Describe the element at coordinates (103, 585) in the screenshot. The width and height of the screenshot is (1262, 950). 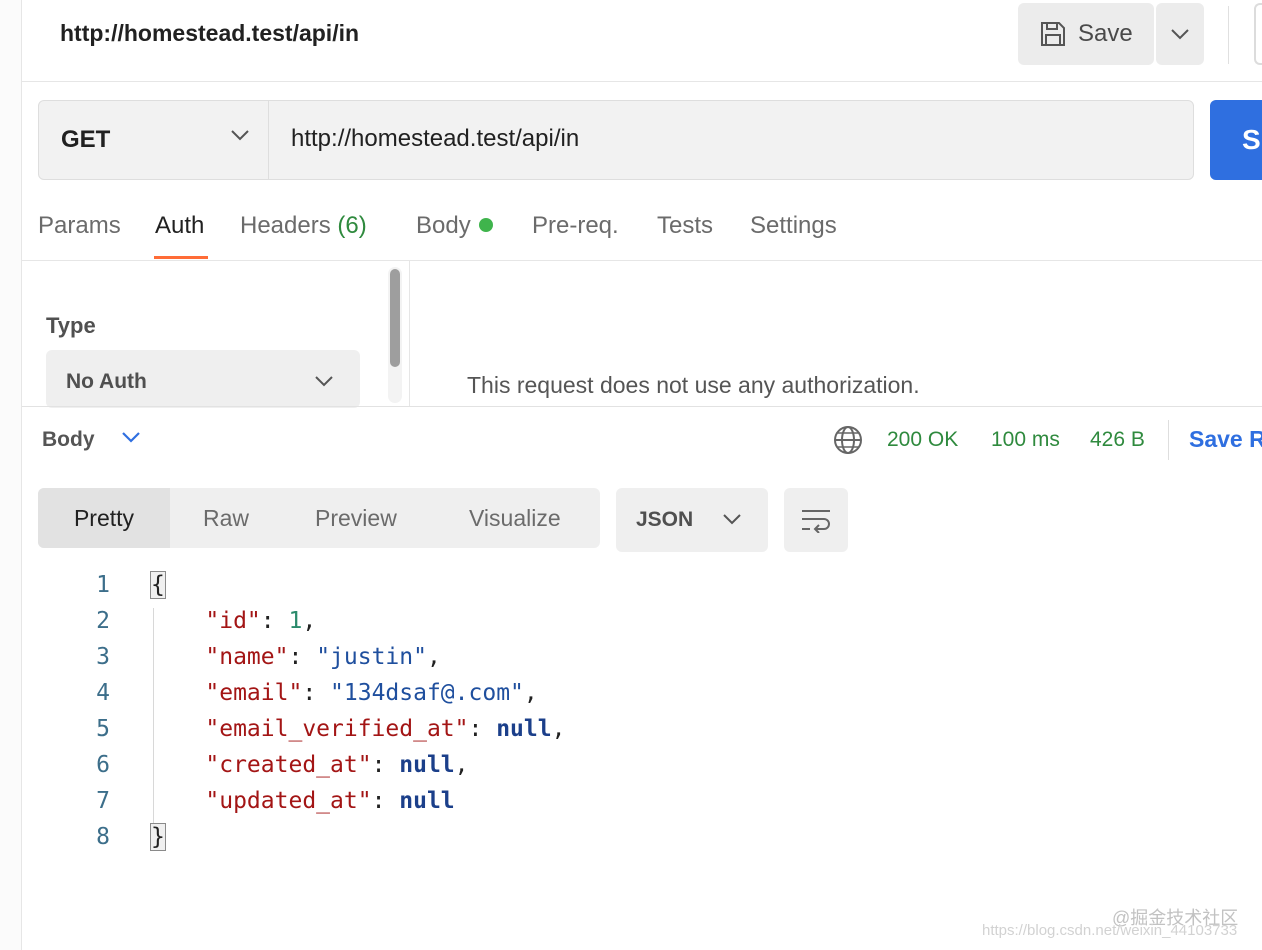
I see `line-number: 1` at that location.